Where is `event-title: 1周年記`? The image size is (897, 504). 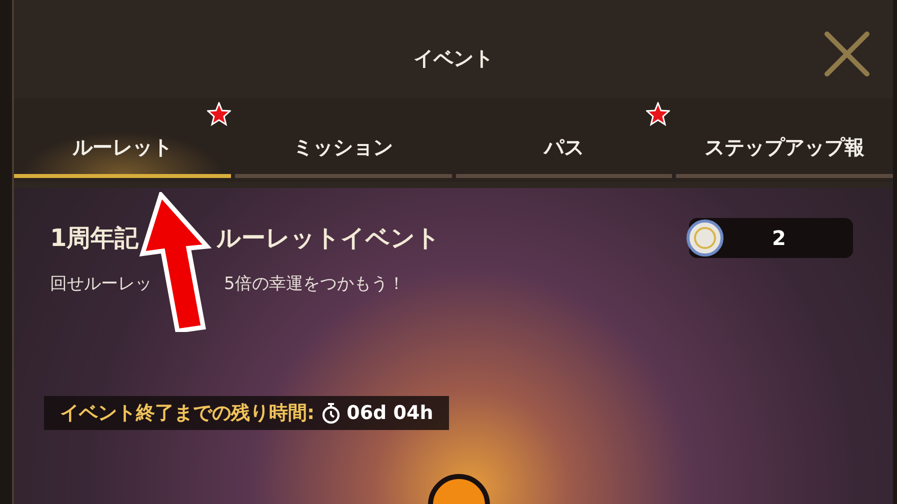
event-title: 1周年記 is located at coordinates (94, 238).